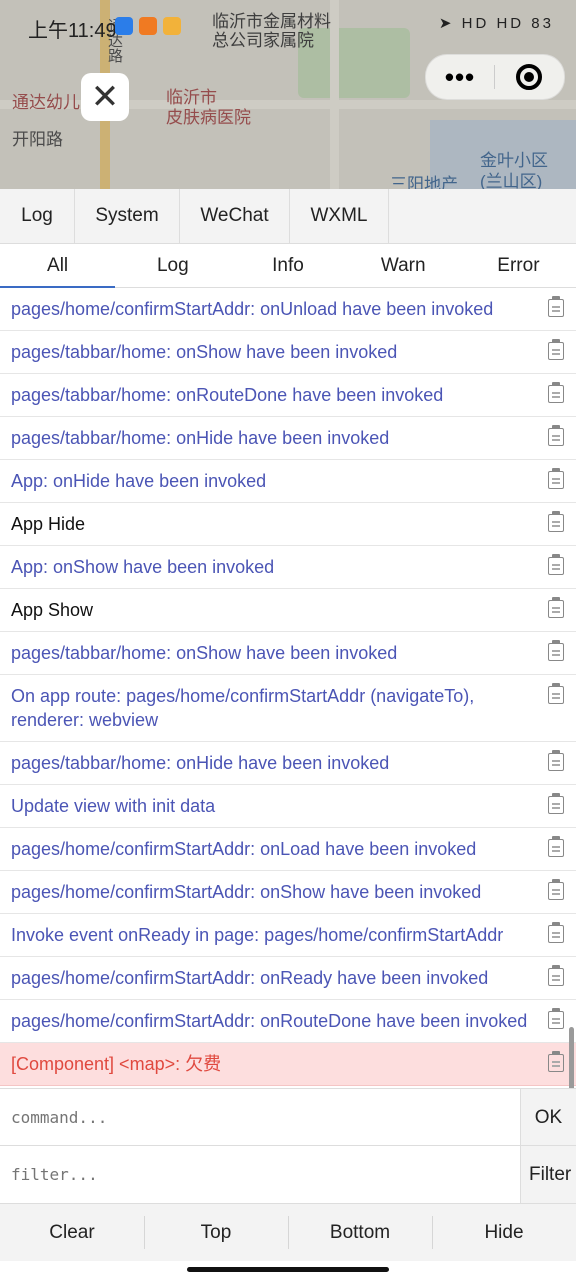  What do you see at coordinates (288, 524) in the screenshot?
I see `log-row: App Hide` at bounding box center [288, 524].